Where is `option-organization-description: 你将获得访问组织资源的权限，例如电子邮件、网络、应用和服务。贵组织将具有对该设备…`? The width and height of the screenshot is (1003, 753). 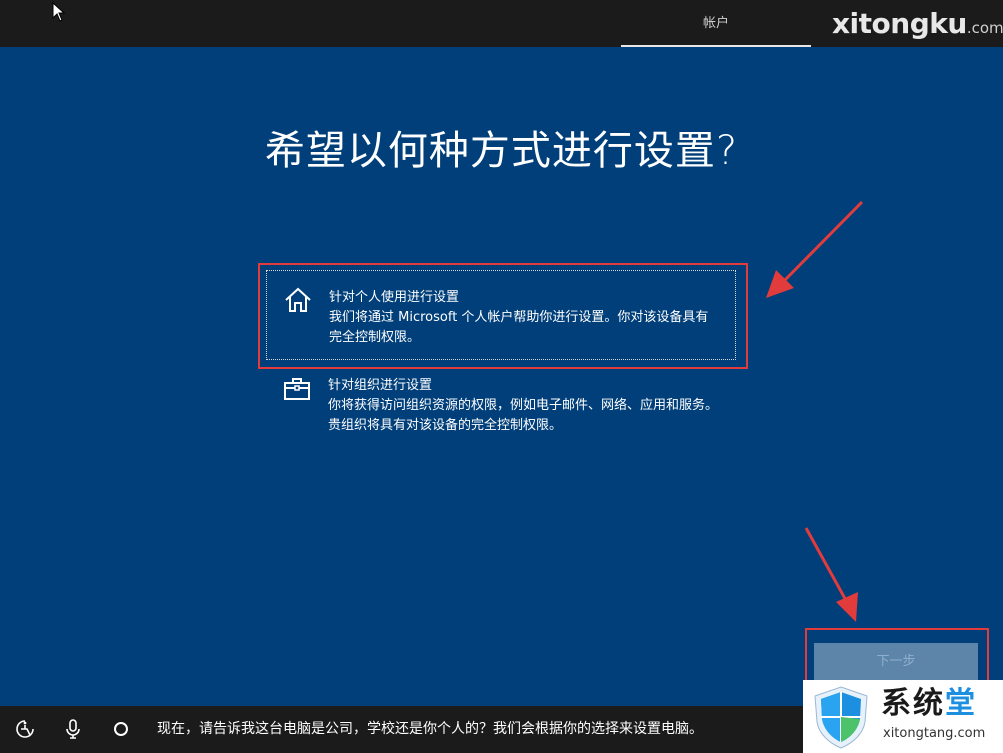
option-organization-description: 你将获得访问组织资源的权限，例如电子邮件、网络、应用和服务。贵组织将具有对该设备… is located at coordinates (523, 415).